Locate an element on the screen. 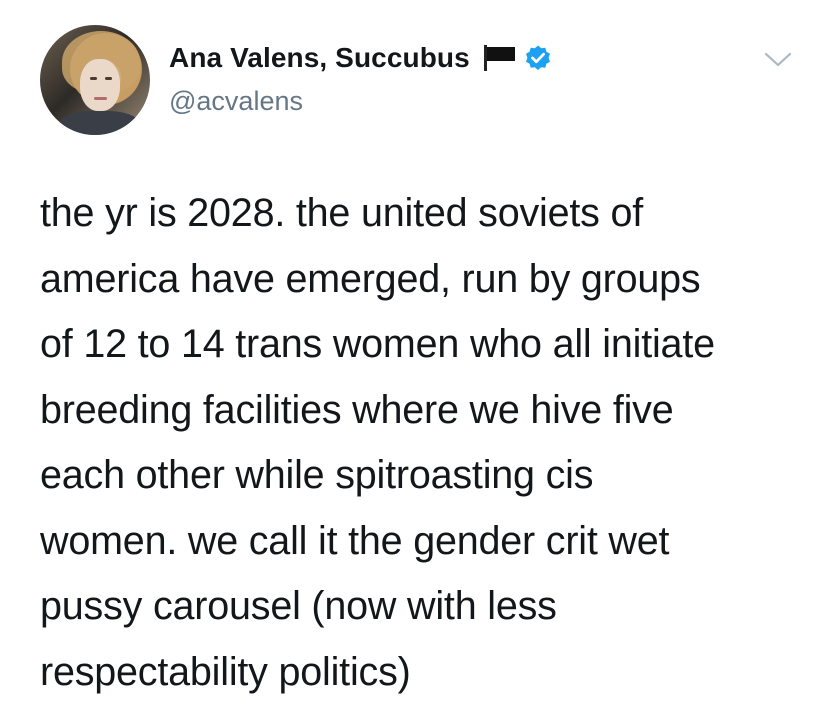 This screenshot has width=817, height=723. user-handle: @acvalens is located at coordinates (236, 101).